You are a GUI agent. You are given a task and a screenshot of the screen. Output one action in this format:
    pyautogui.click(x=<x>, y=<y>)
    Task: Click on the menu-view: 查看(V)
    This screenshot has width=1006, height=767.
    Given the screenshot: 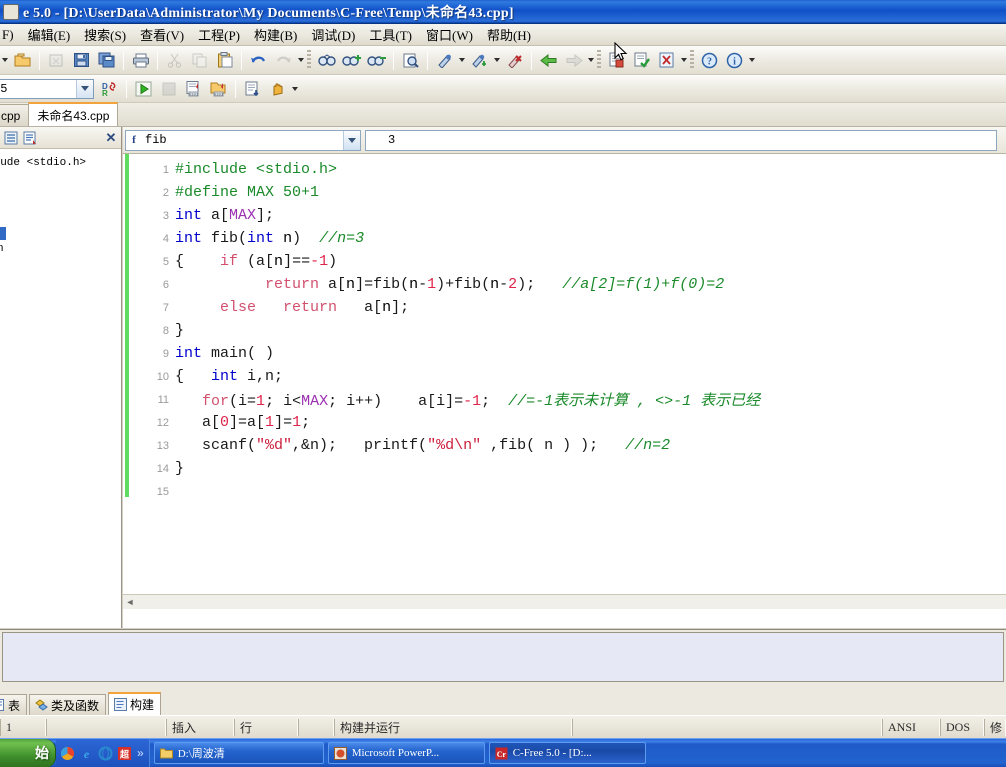 What is the action you would take?
    pyautogui.click(x=162, y=34)
    